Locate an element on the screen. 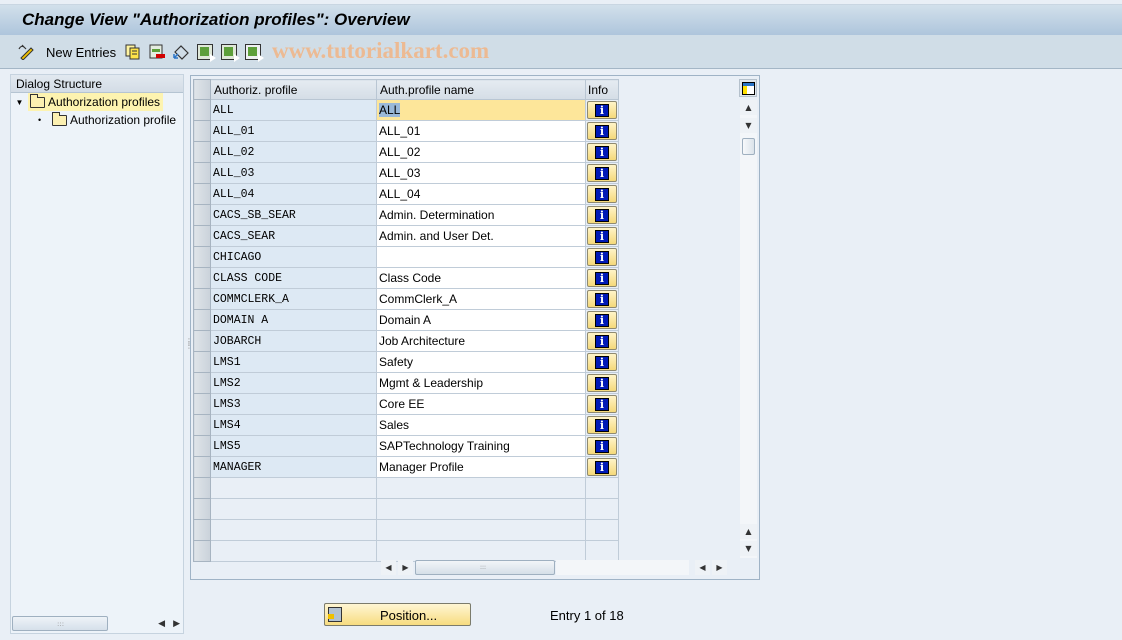 The width and height of the screenshot is (1122, 640). profile-name-input: Admin. Determination is located at coordinates (481, 215).